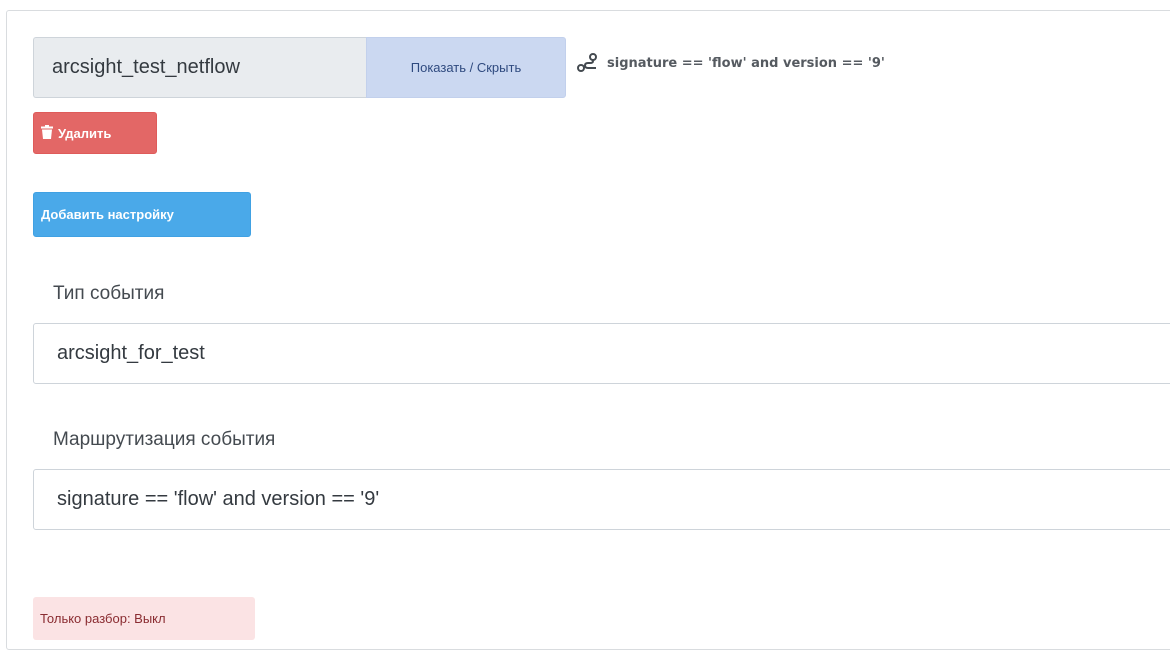 The image size is (1170, 650). Describe the element at coordinates (85, 133) in the screenshot. I see `delete-label: Удалить` at that location.